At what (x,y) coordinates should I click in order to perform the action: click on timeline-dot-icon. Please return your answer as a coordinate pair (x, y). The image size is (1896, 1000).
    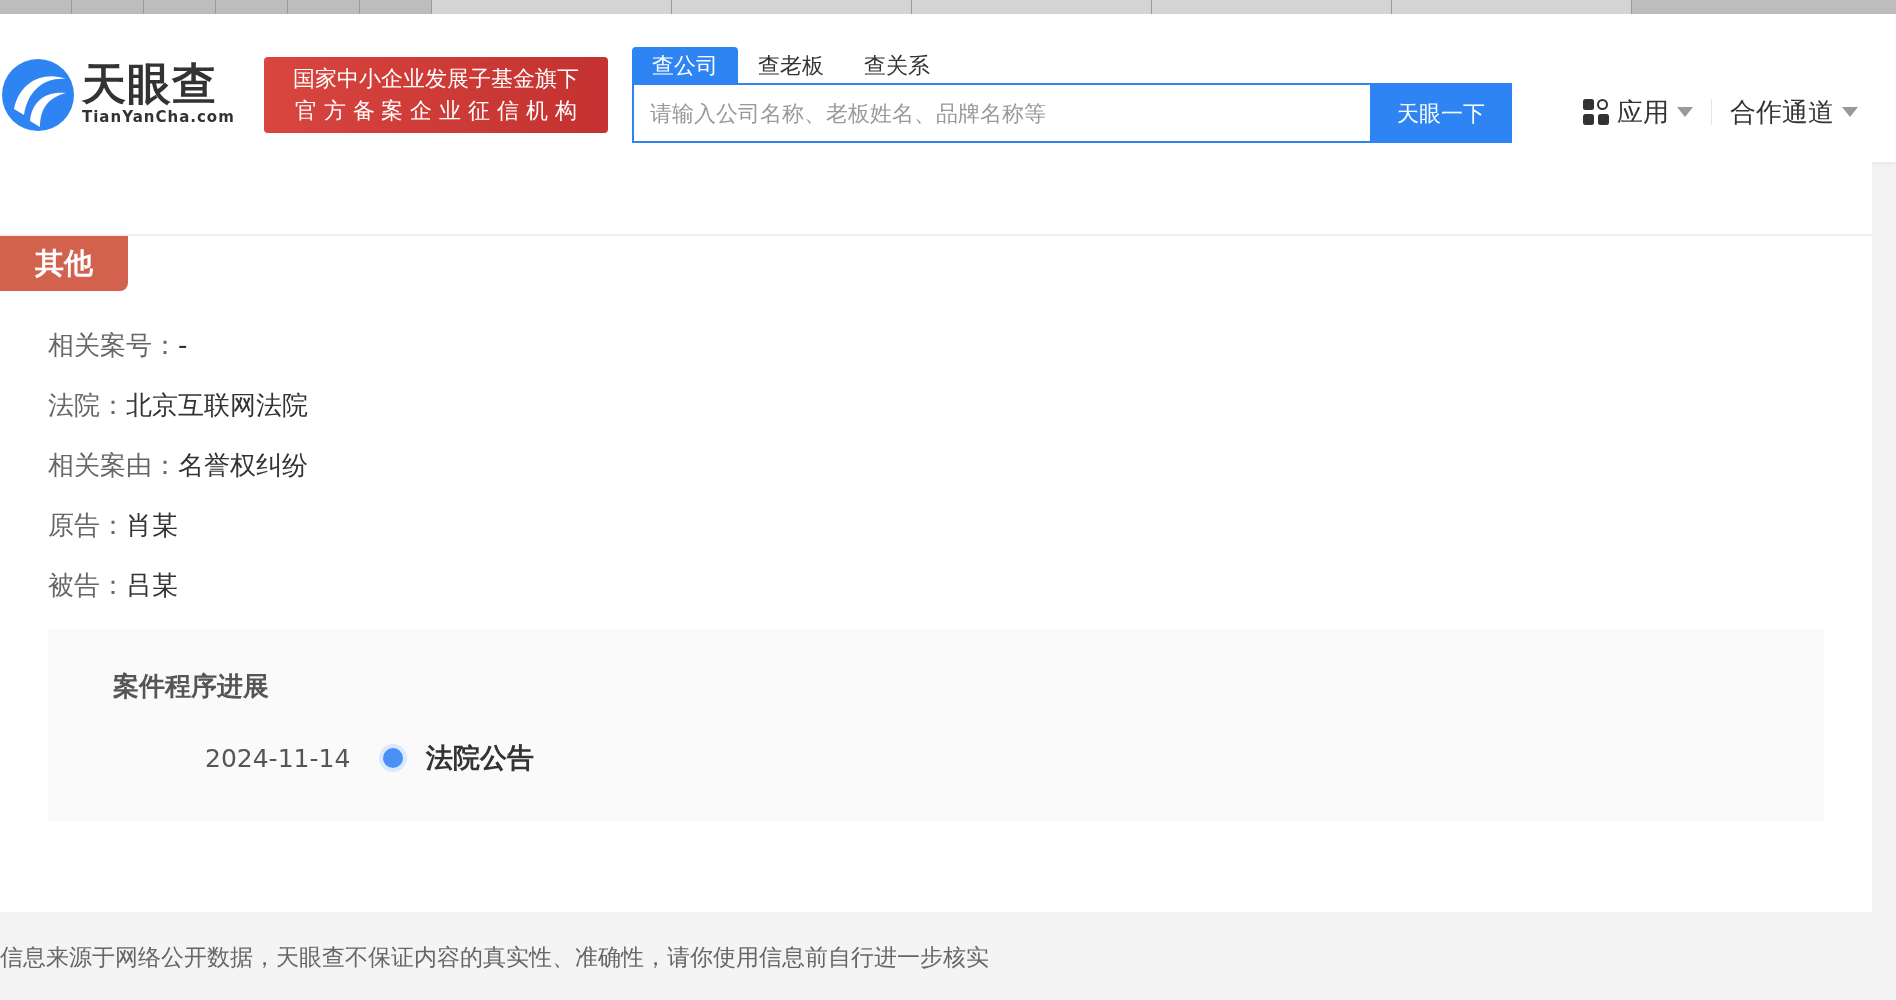
    Looking at the image, I should click on (393, 758).